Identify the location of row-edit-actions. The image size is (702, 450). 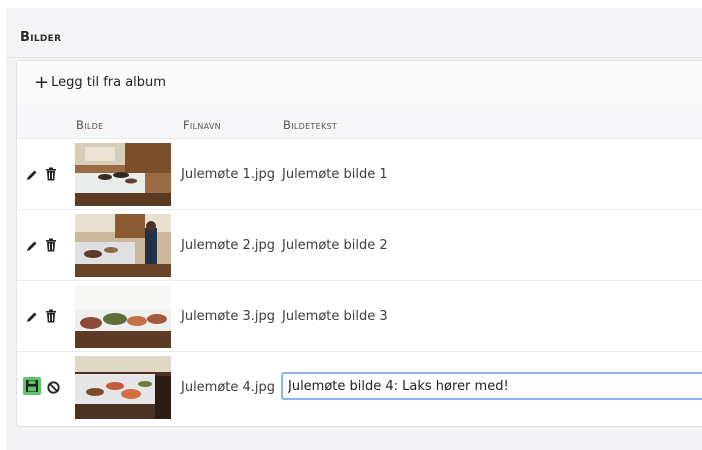
(49, 388).